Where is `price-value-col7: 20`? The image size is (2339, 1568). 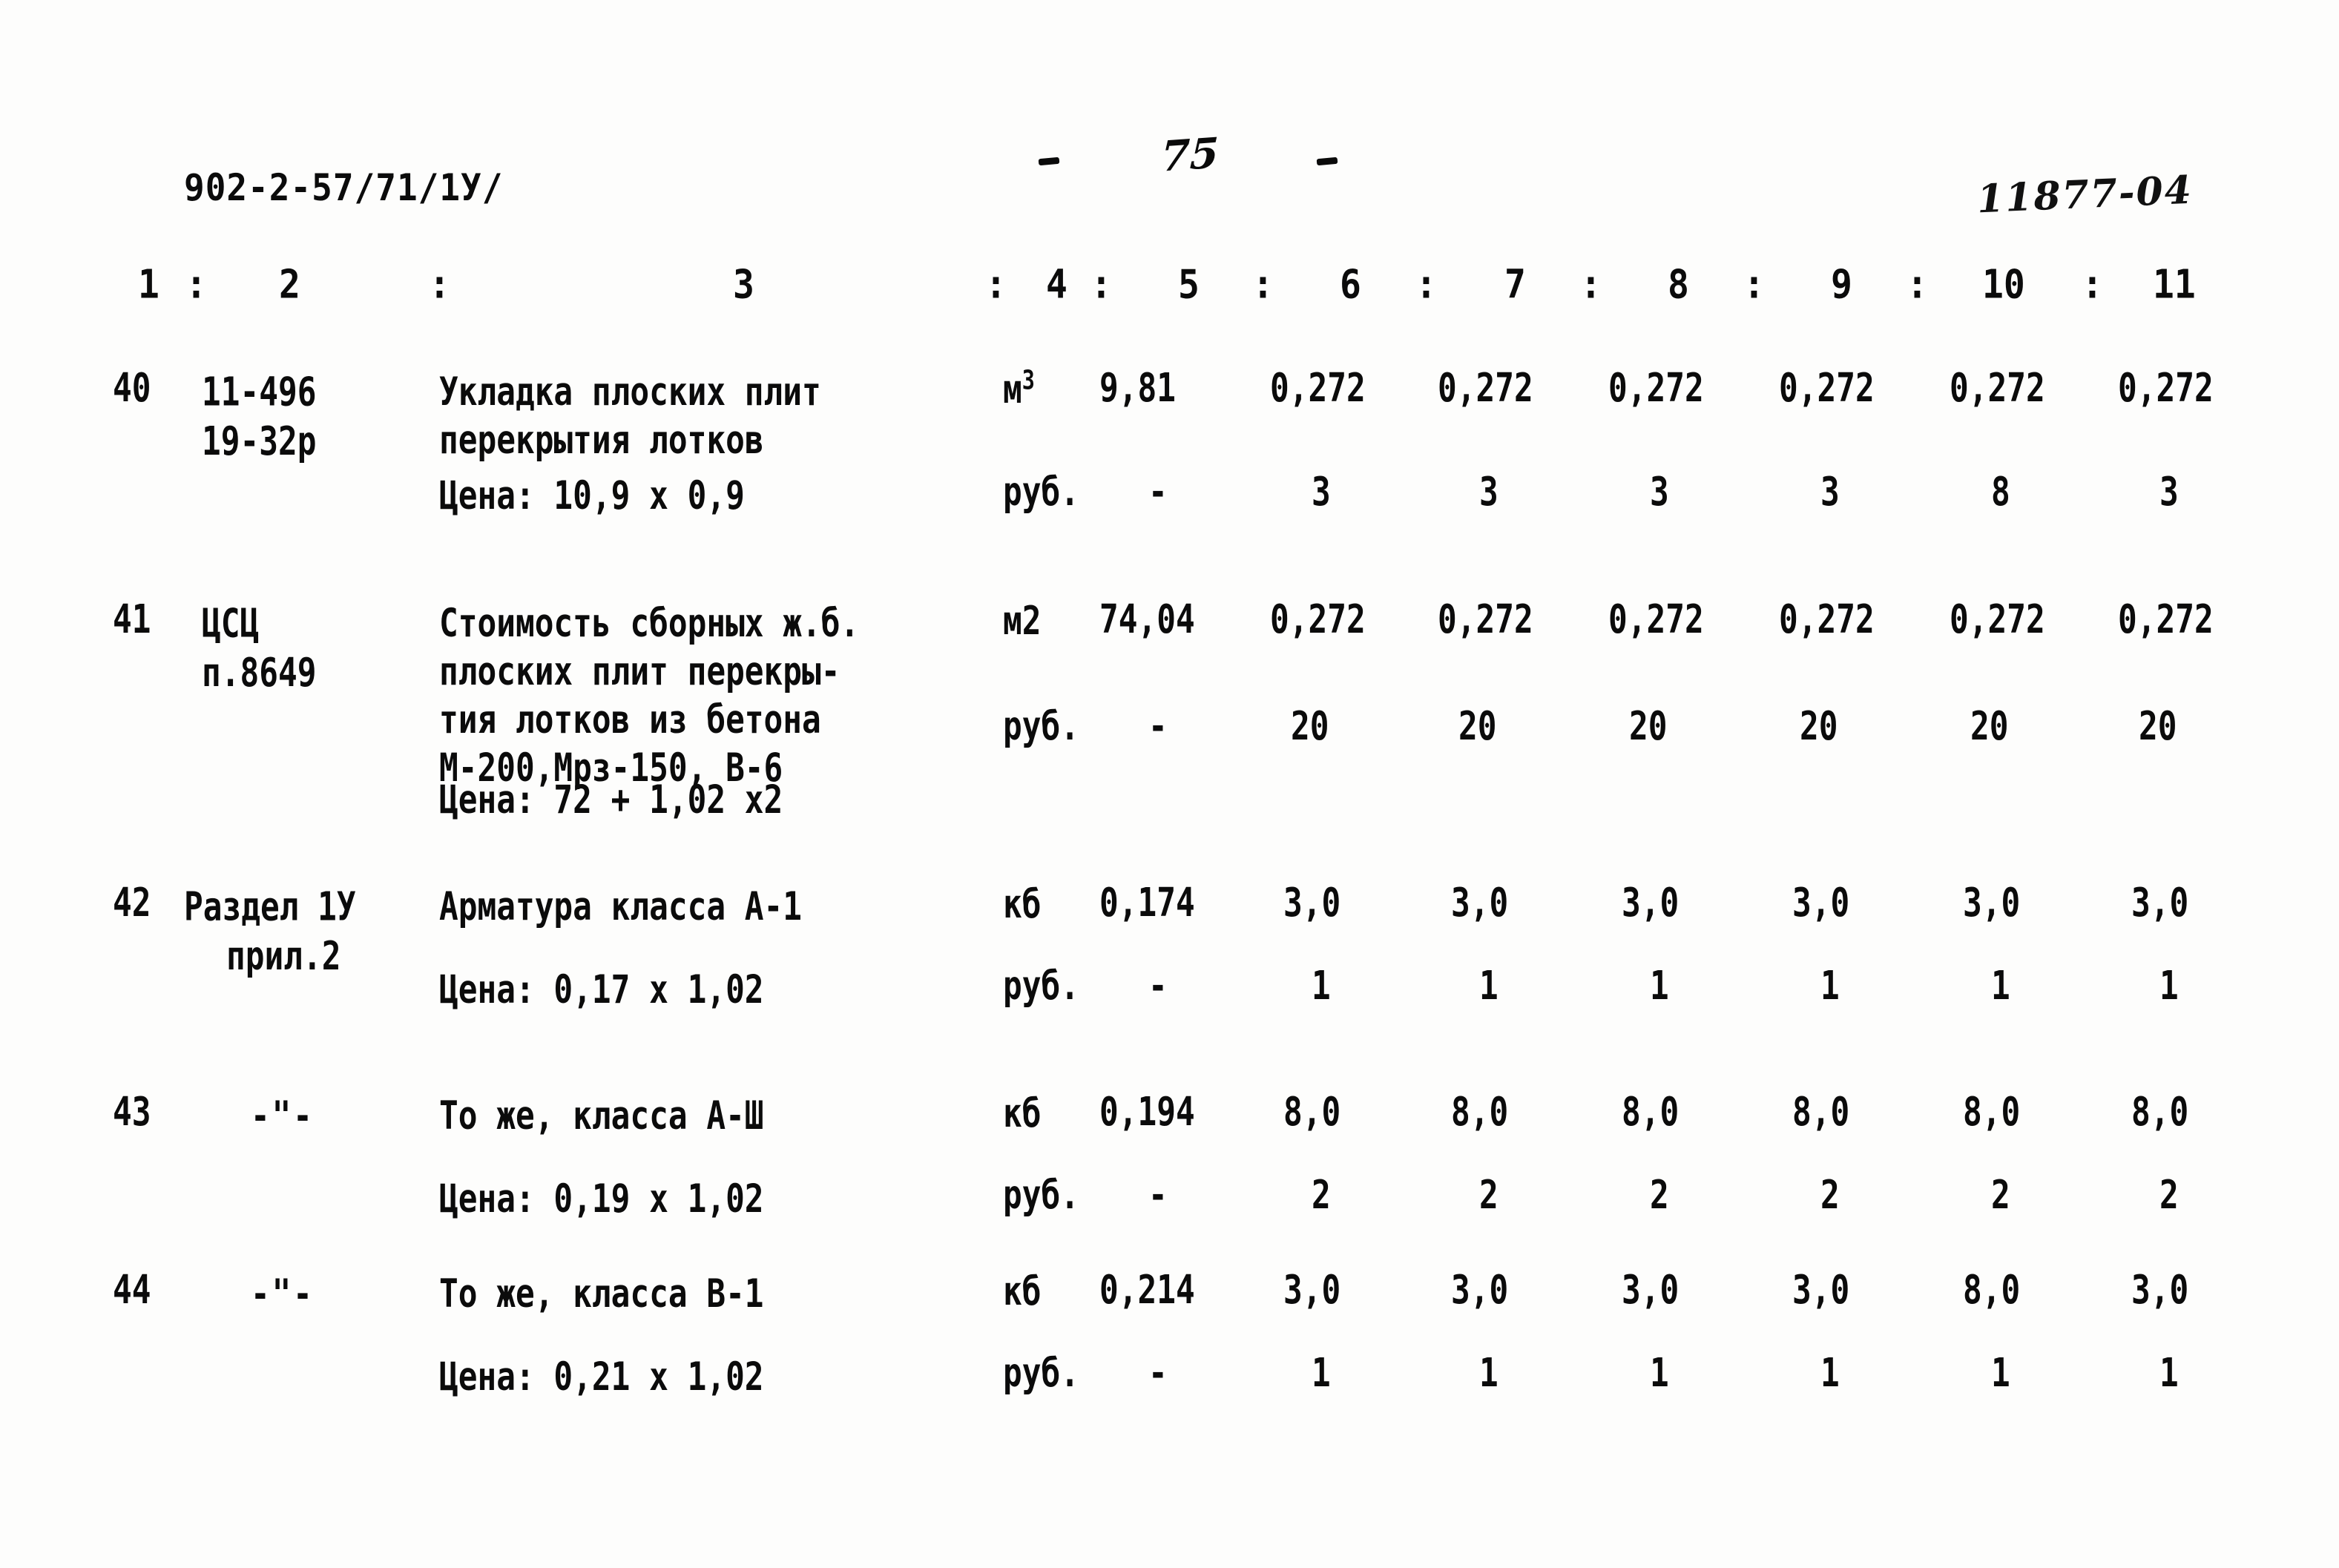 price-value-col7: 20 is located at coordinates (1477, 725).